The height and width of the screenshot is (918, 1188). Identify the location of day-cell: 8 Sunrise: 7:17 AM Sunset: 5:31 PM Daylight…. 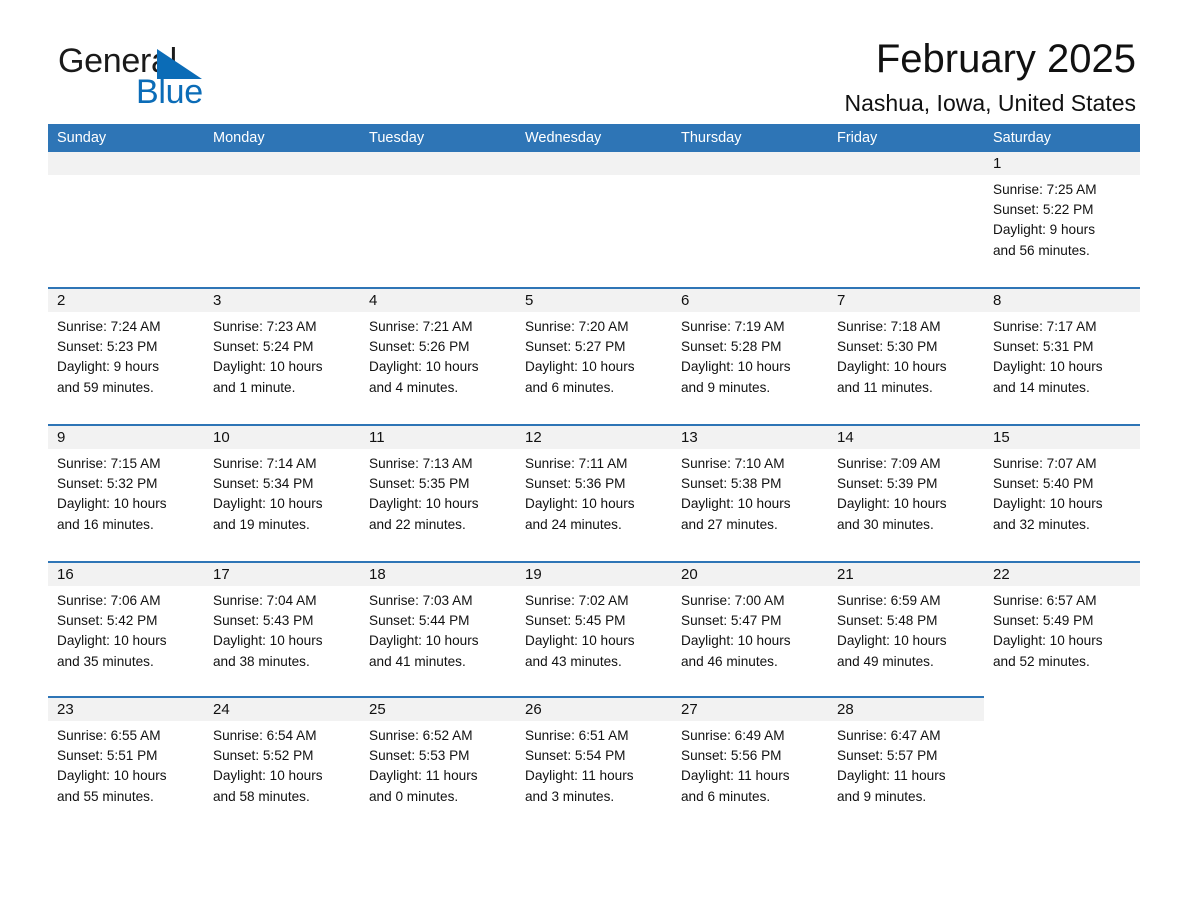
(1062, 352).